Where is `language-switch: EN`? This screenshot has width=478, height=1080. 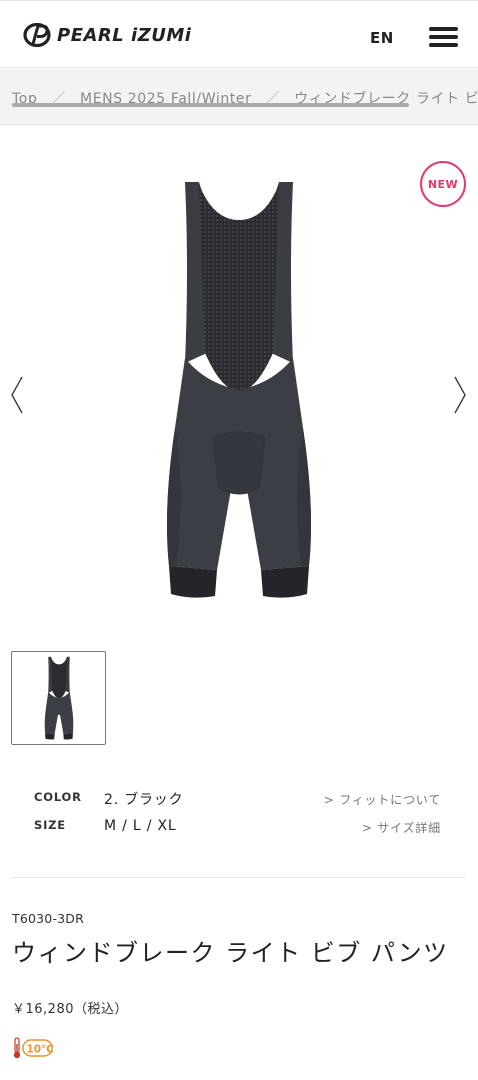 language-switch: EN is located at coordinates (382, 38).